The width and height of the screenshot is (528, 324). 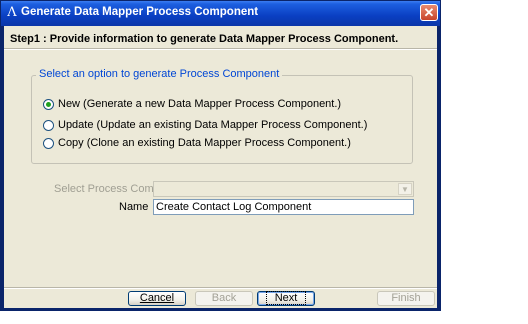 I want to click on cancel-button-label: Cancel, so click(x=157, y=298).